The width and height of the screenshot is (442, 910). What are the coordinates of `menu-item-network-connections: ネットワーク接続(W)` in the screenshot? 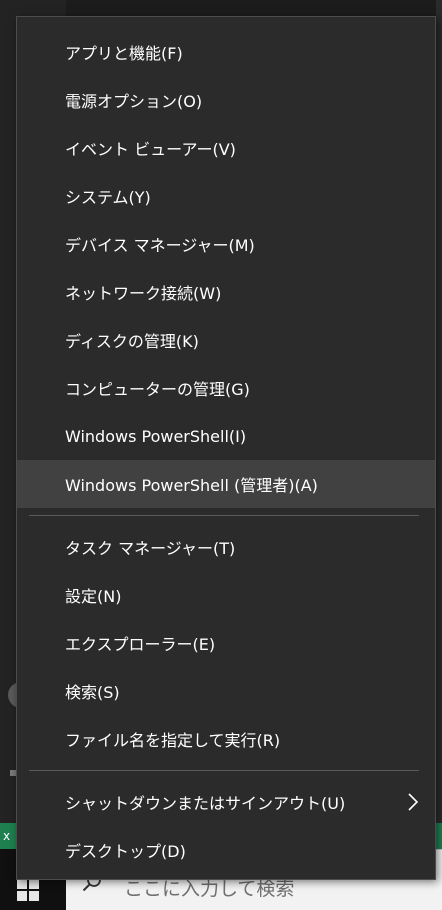 It's located at (226, 292).